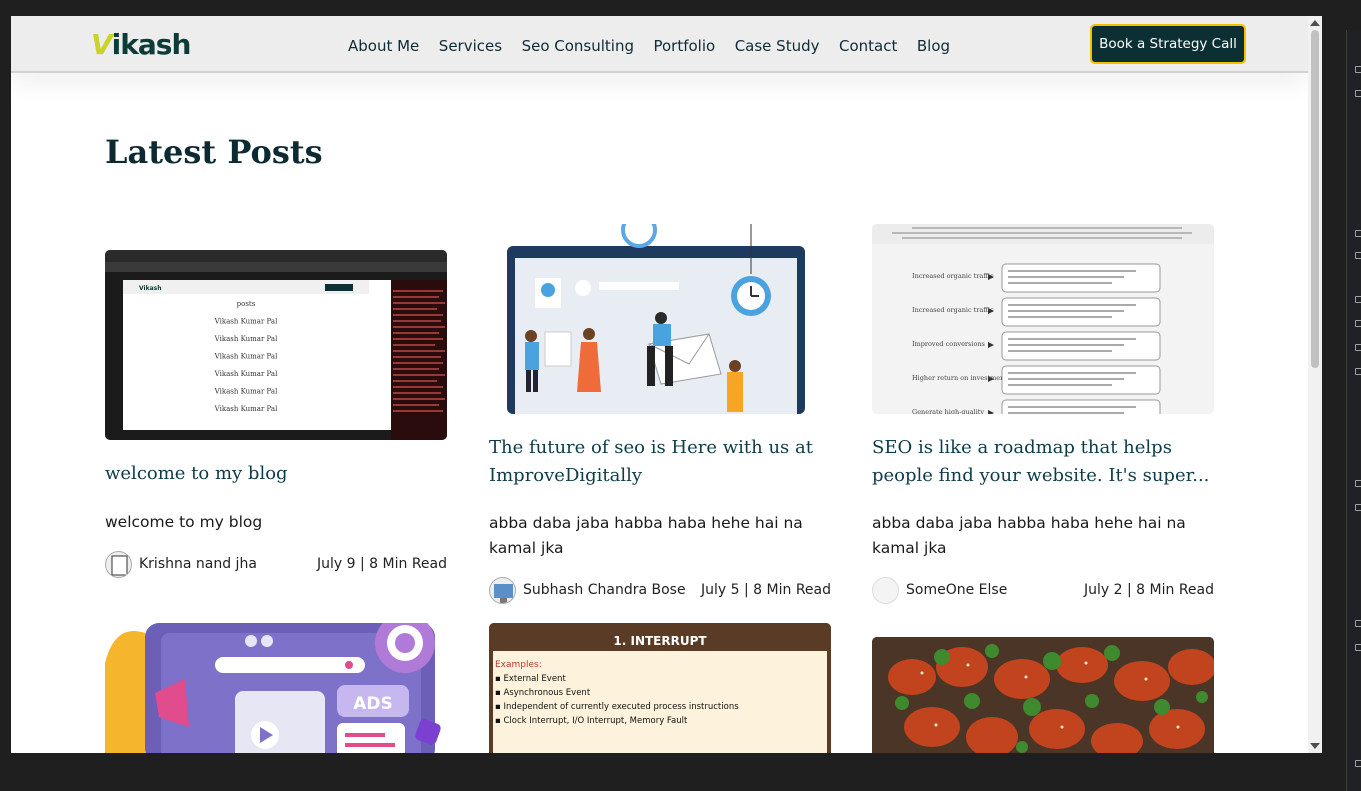  I want to click on slide-bullet-item: ▪ Asynchronous Event, so click(543, 693).